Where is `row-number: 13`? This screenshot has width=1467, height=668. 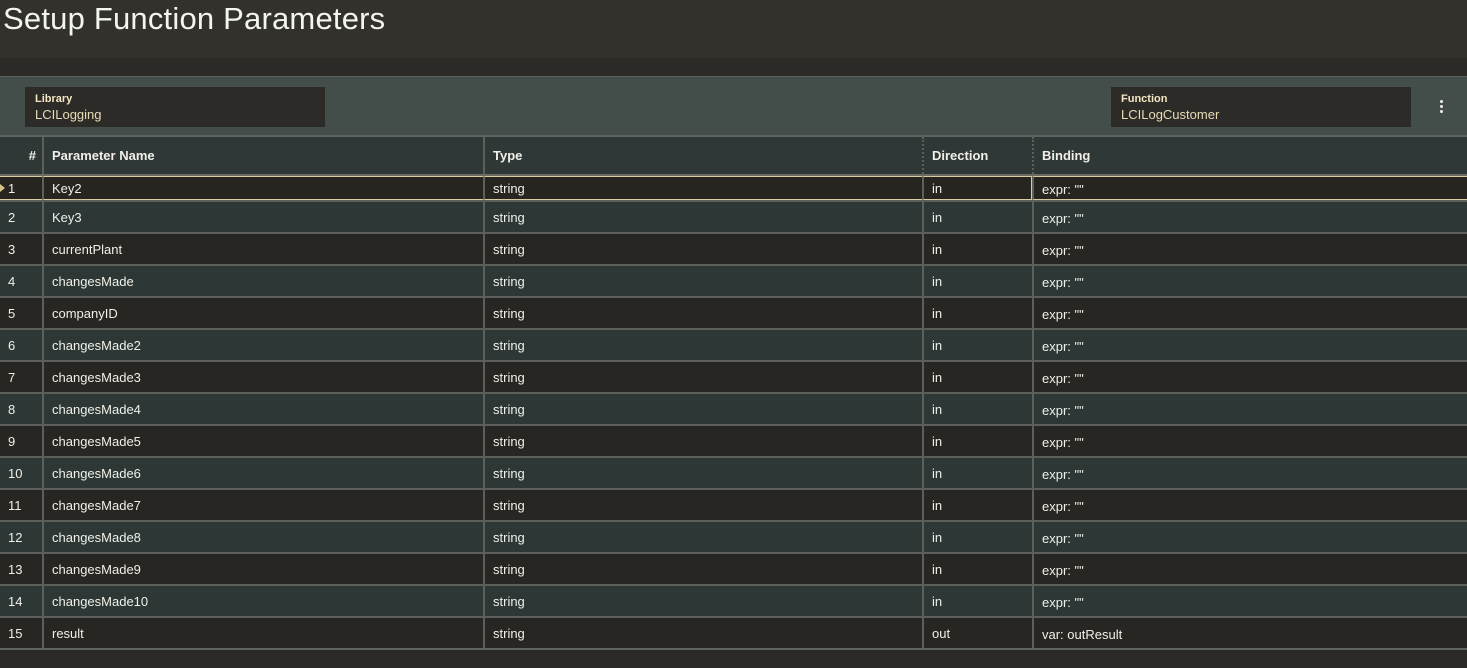 row-number: 13 is located at coordinates (21, 569).